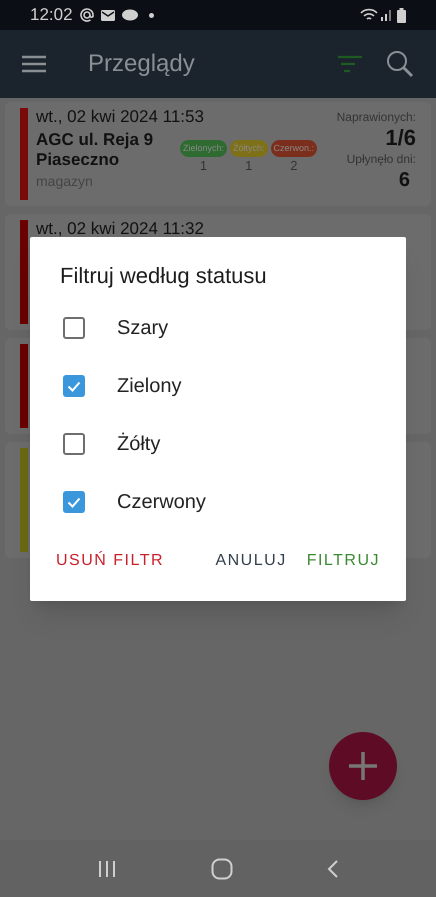  I want to click on location-name: AGC ul. Reja 9 Piaseczno, so click(95, 150).